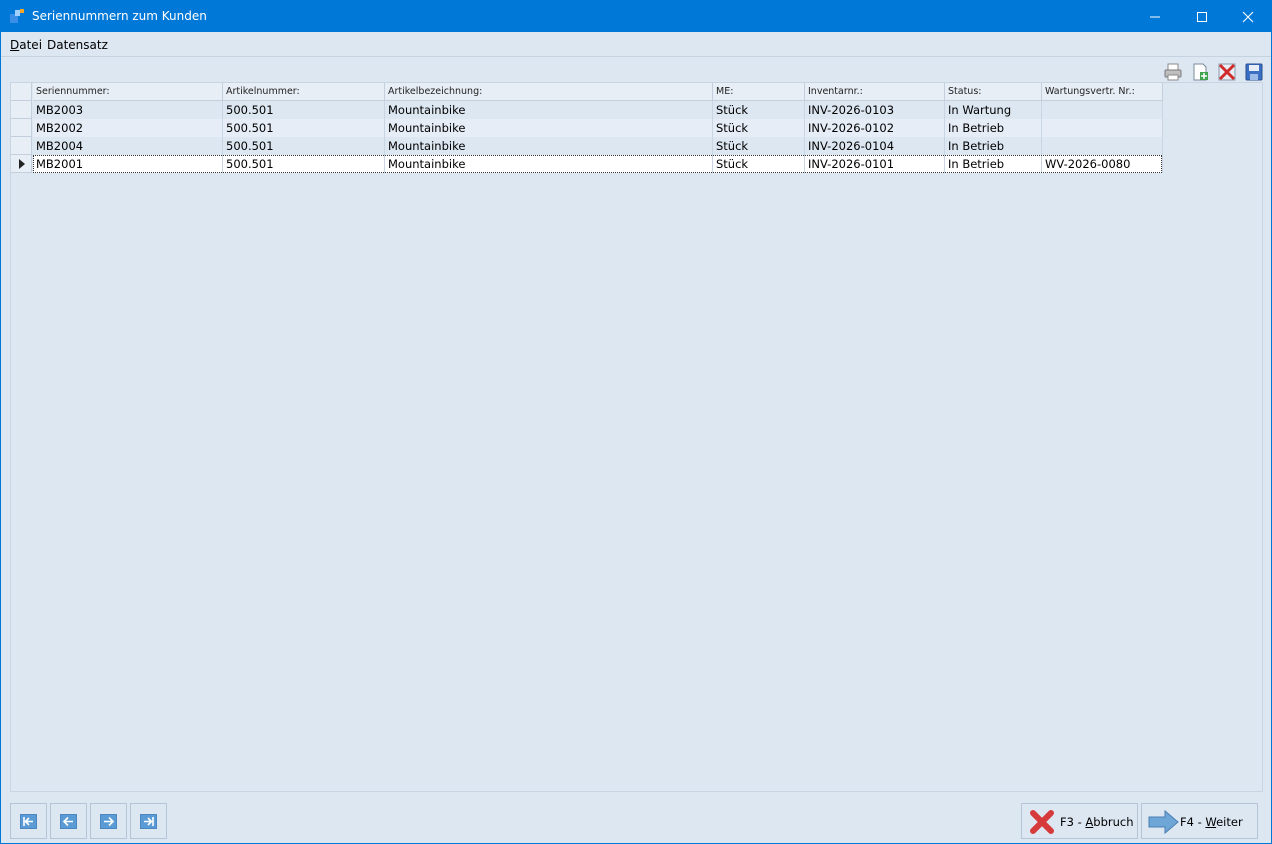 Image resolution: width=1272 pixels, height=844 pixels. I want to click on column-header-inventarnr: Inventarnr.:, so click(875, 92).